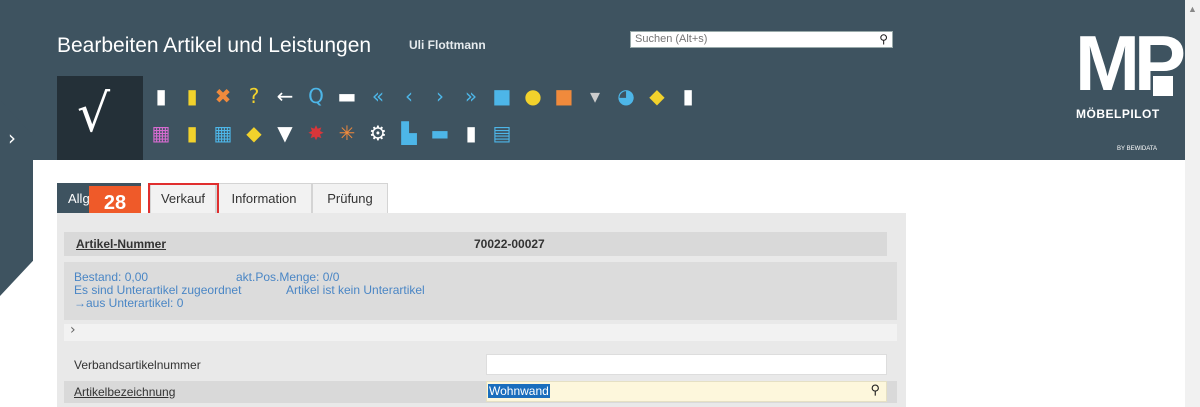  Describe the element at coordinates (502, 133) in the screenshot. I see `contact-card-icon: ▤` at that location.